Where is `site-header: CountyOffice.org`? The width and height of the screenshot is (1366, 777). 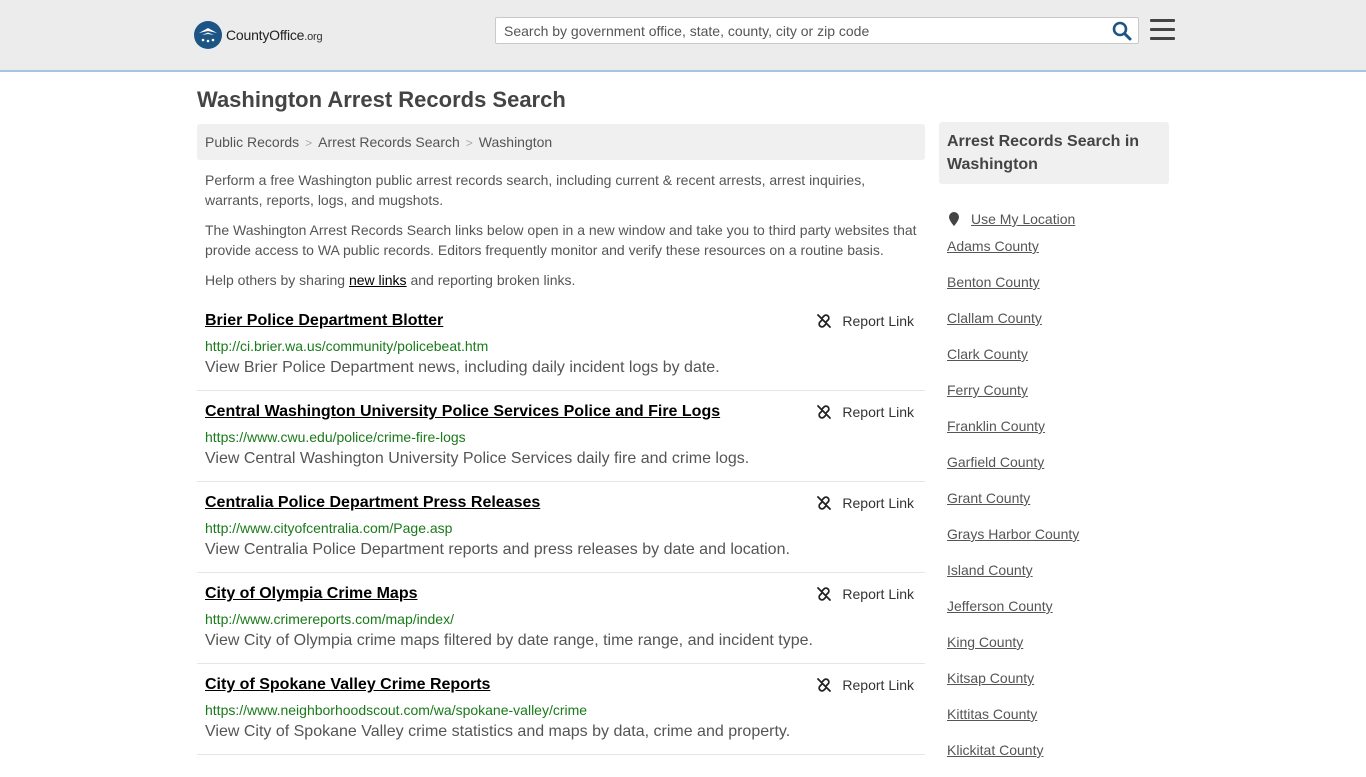 site-header: CountyOffice.org is located at coordinates (683, 36).